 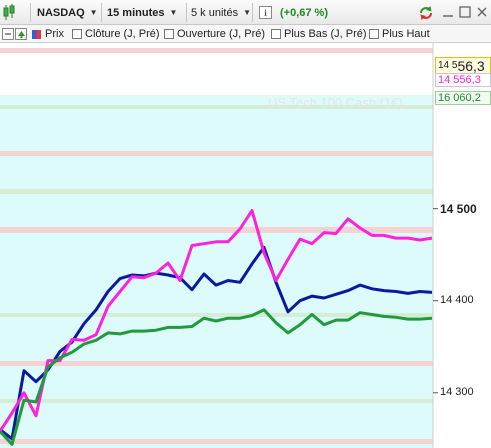 What do you see at coordinates (215, 12) in the screenshot?
I see `units-label: 5 k unités` at bounding box center [215, 12].